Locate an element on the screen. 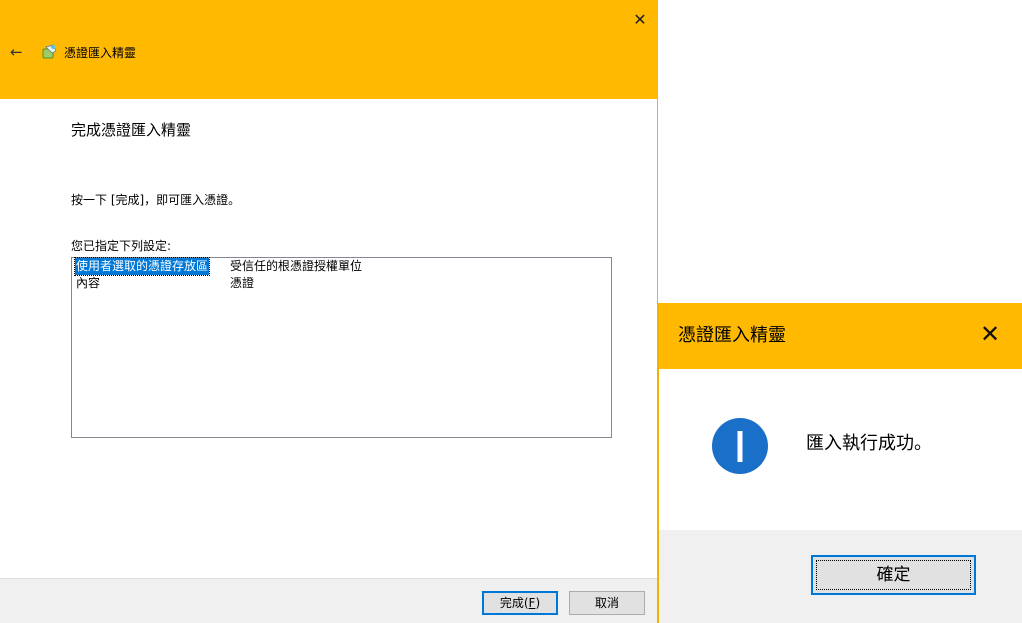 The width and height of the screenshot is (1022, 623). finish-button-suffix: ) is located at coordinates (538, 603).